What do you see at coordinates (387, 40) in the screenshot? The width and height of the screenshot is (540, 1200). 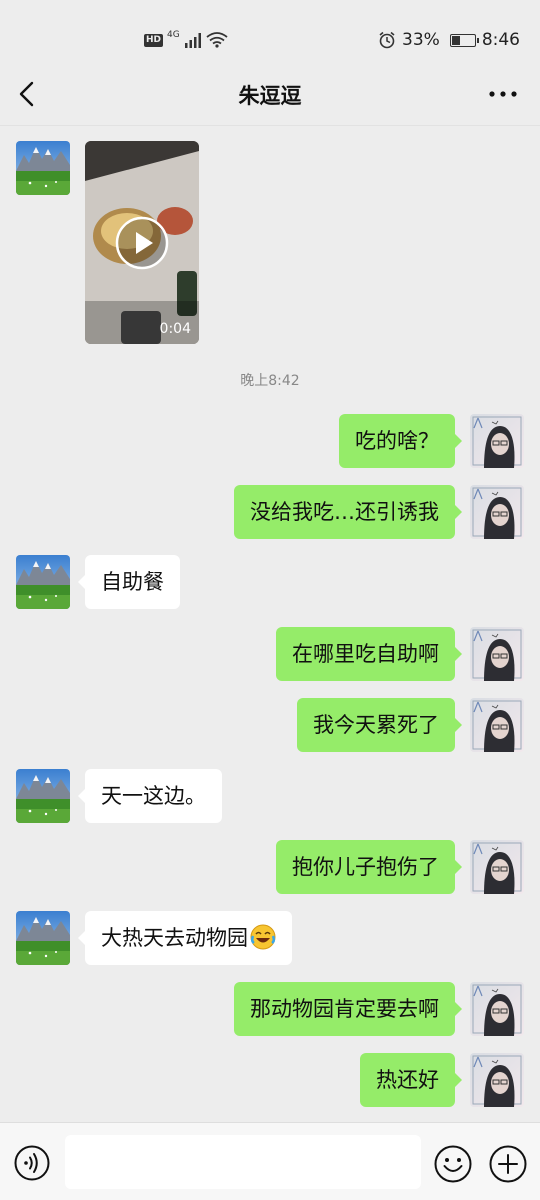 I see `alarm-icon` at bounding box center [387, 40].